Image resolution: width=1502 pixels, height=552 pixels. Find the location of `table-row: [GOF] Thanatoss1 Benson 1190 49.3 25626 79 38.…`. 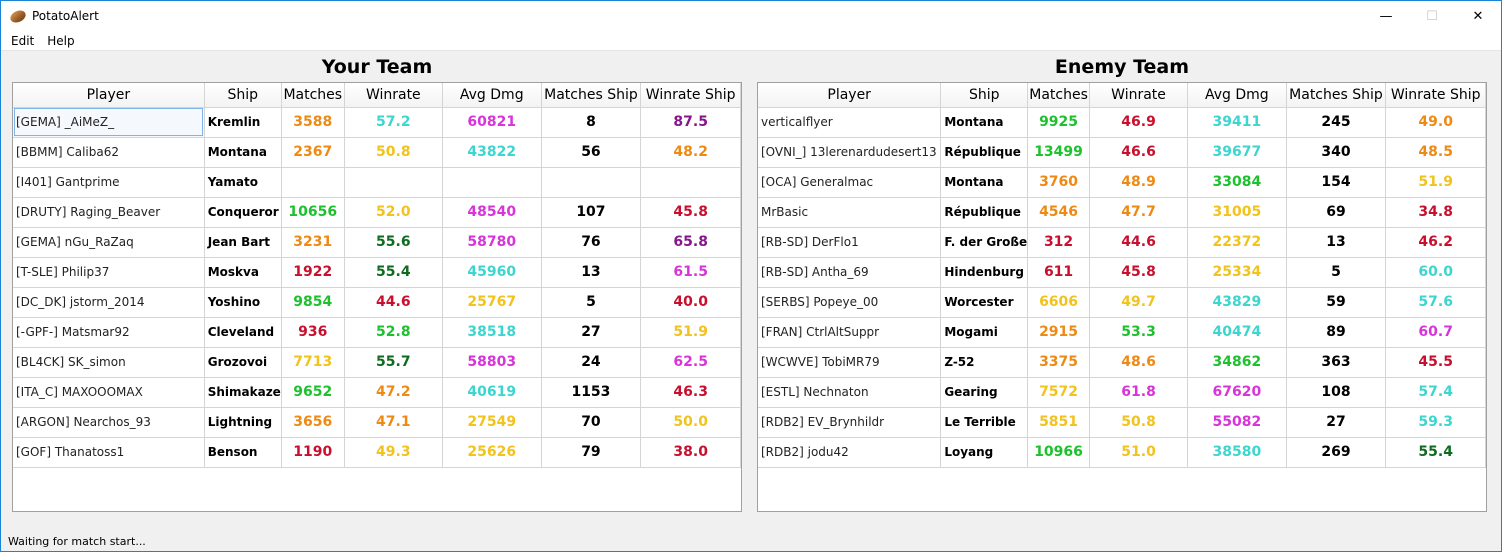

table-row: [GOF] Thanatoss1 Benson 1190 49.3 25626 79 38.… is located at coordinates (377, 452).